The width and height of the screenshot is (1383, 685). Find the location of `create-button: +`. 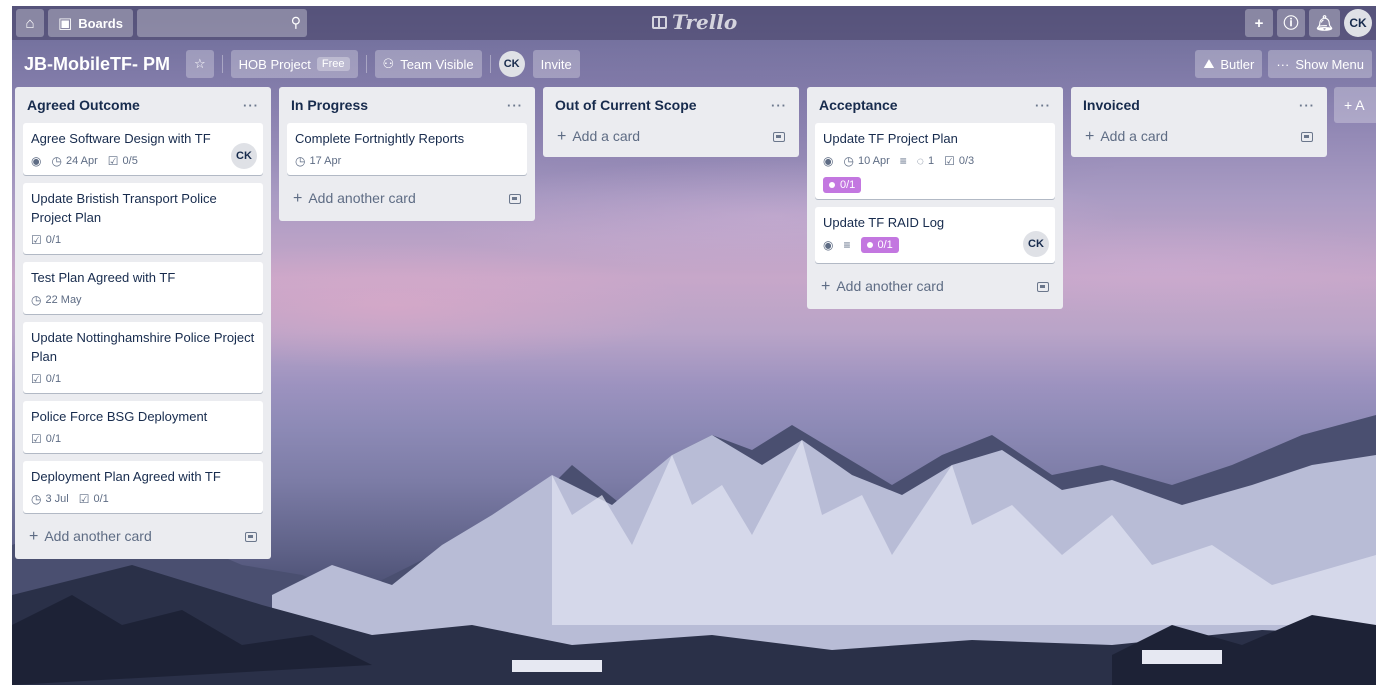

create-button: + is located at coordinates (1258, 23).